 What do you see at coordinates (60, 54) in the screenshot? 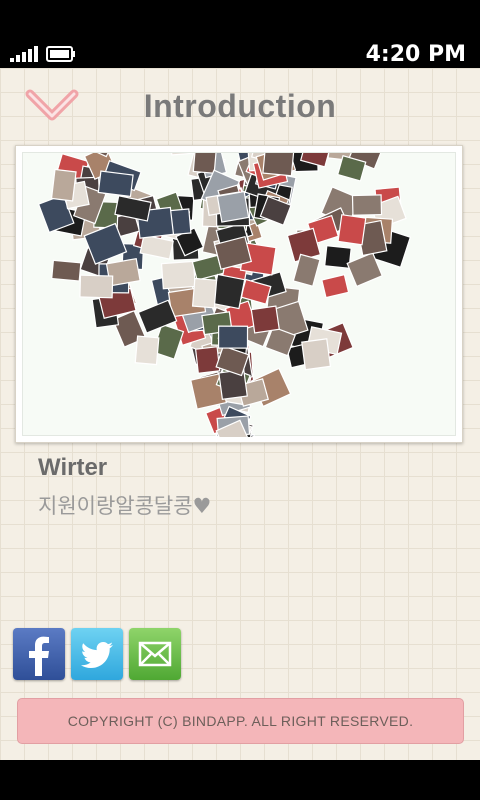
I see `battery-icon` at bounding box center [60, 54].